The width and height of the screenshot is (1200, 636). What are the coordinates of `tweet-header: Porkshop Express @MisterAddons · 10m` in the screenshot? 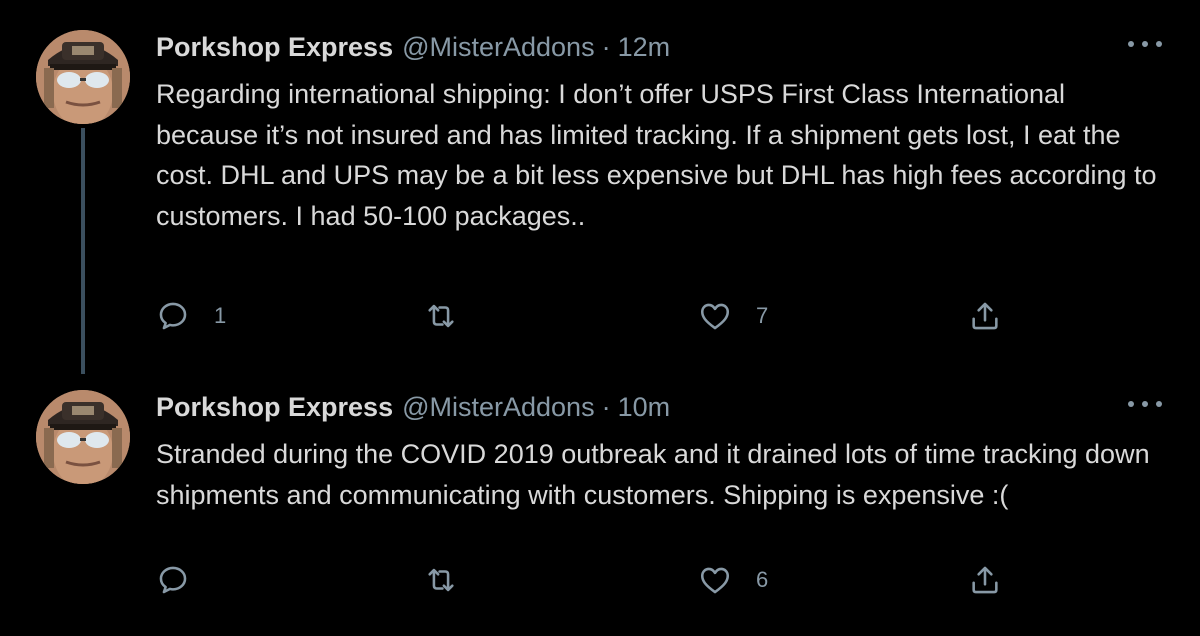 It's located at (661, 409).